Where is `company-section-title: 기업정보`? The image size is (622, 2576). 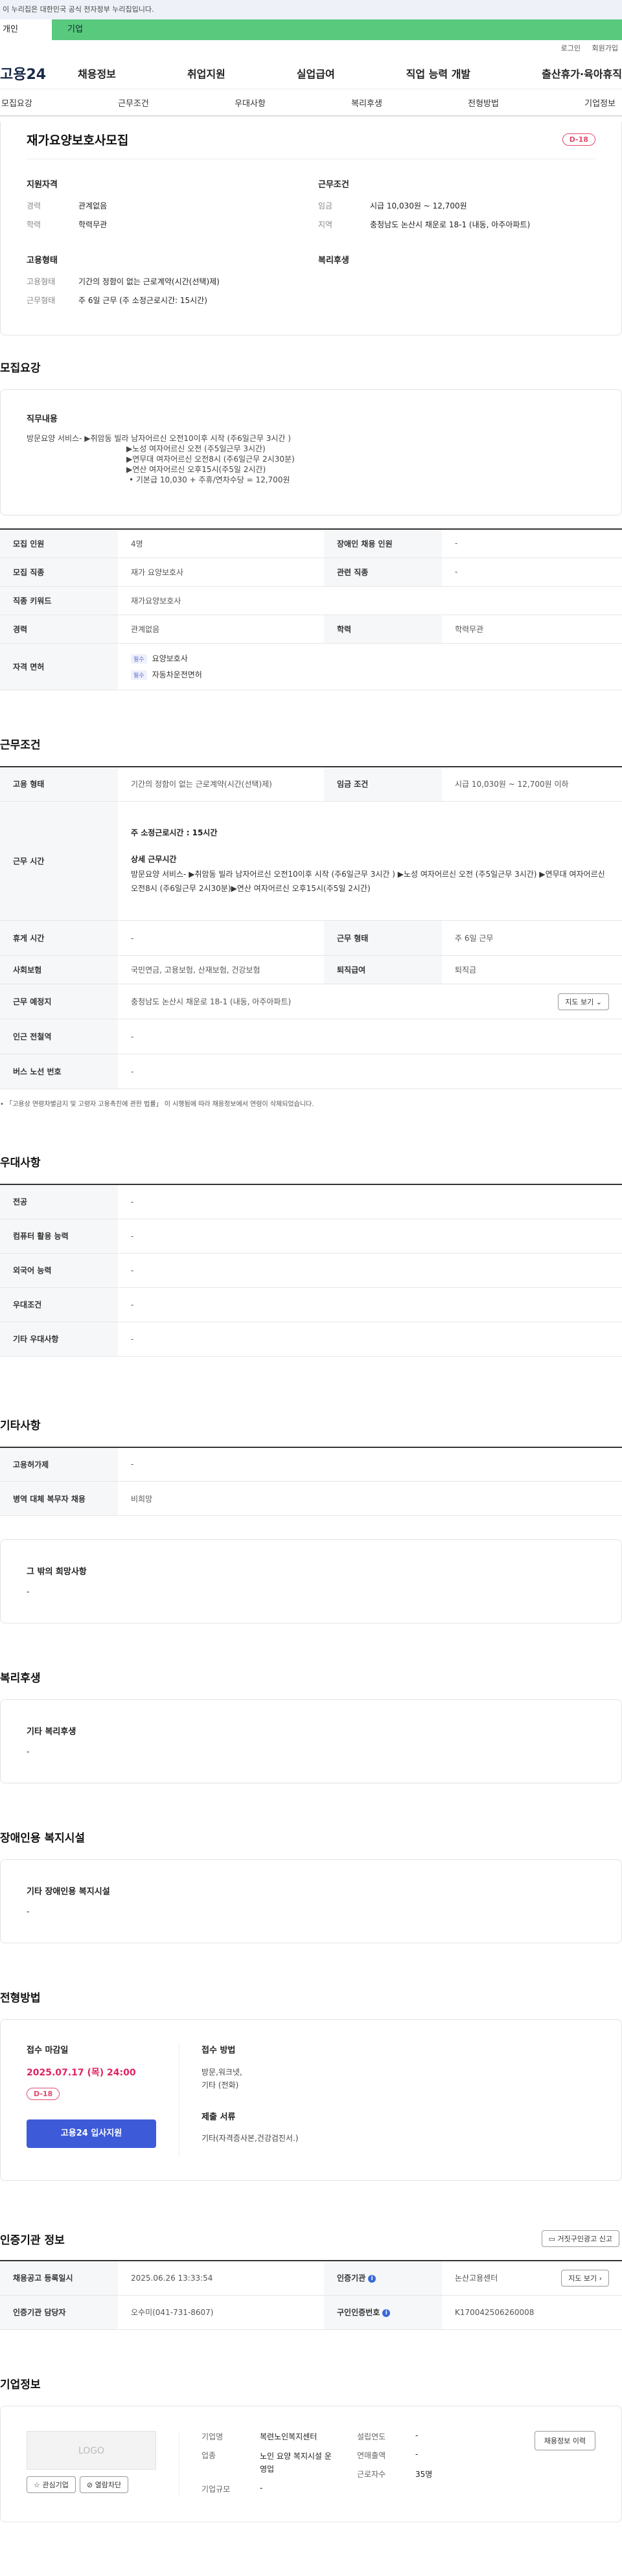 company-section-title: 기업정보 is located at coordinates (20, 2384).